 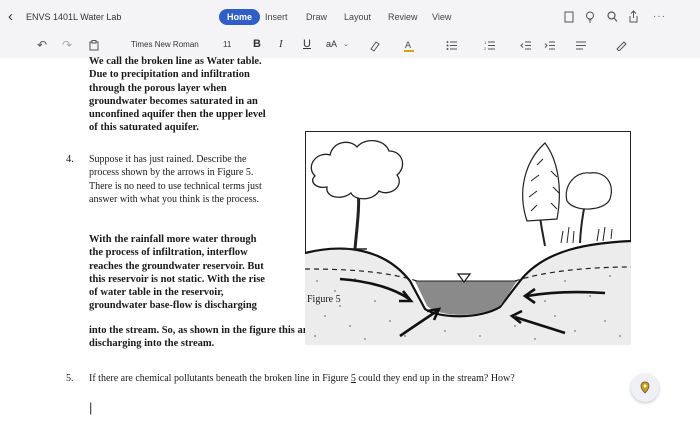 What do you see at coordinates (257, 44) in the screenshot?
I see `bold-button: B` at bounding box center [257, 44].